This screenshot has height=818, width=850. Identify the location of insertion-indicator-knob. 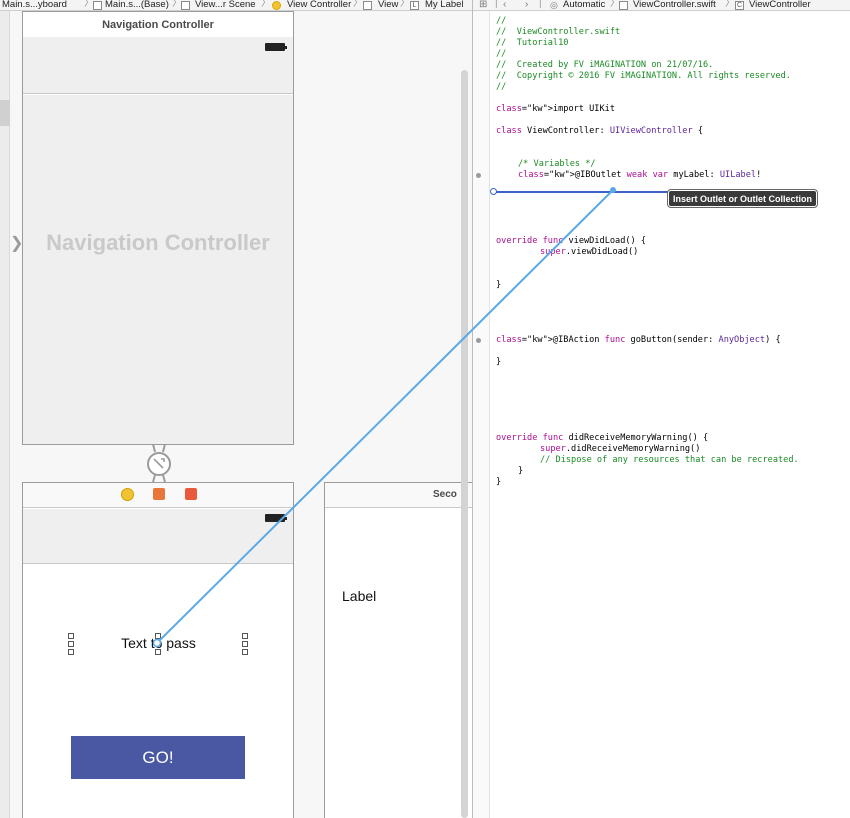
(493, 191).